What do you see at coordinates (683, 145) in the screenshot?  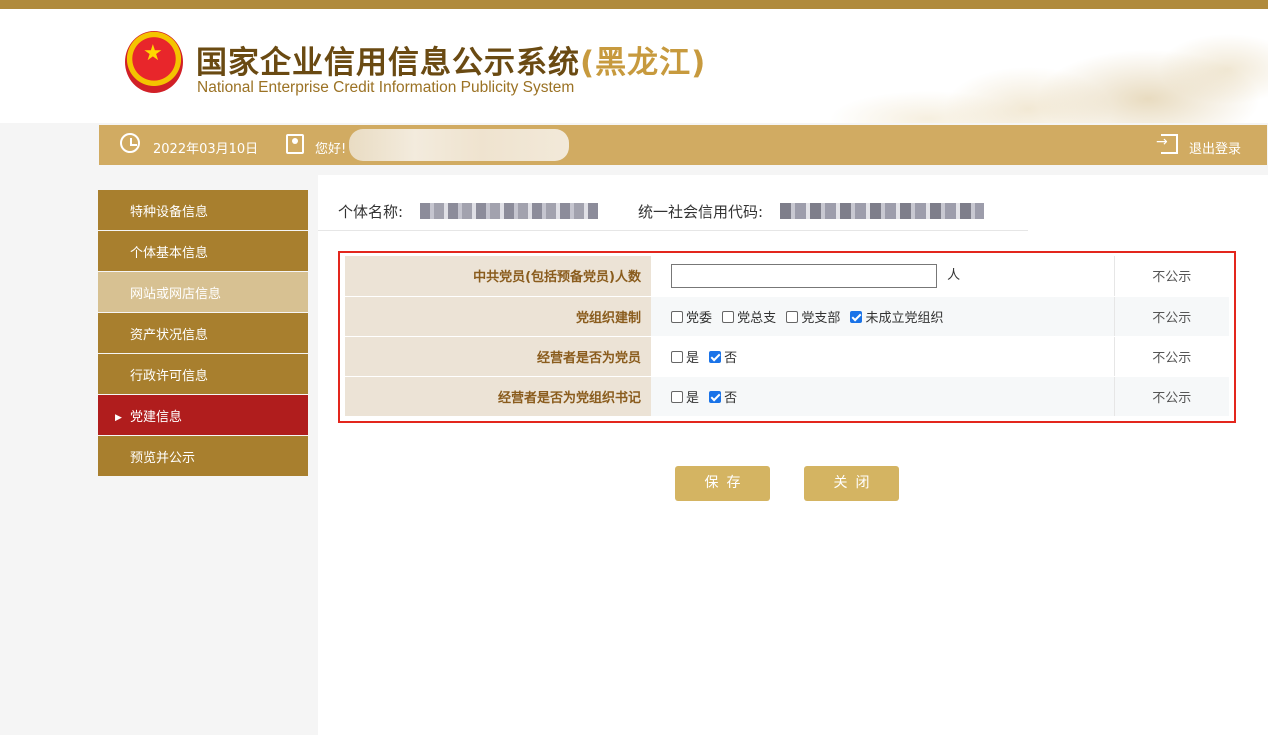 I see `top-info-bar: 2022年03月10日 您好! 退出登录` at bounding box center [683, 145].